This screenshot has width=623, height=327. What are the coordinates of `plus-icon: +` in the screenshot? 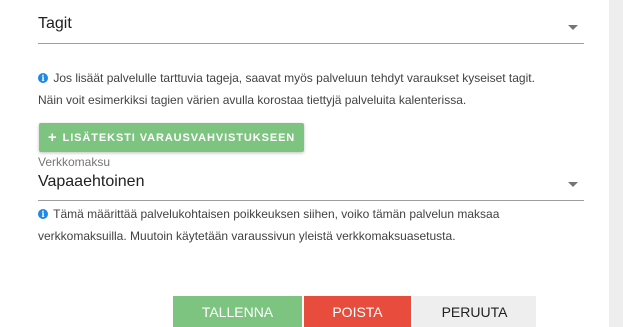 It's located at (52, 137).